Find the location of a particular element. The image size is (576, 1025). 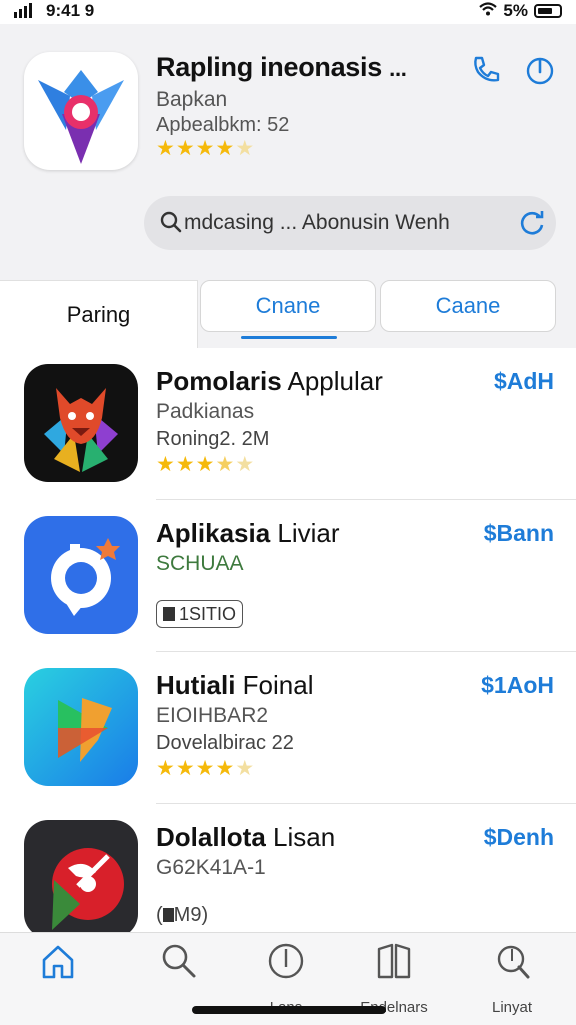

app-name: Hutiali Foinal is located at coordinates (235, 685).